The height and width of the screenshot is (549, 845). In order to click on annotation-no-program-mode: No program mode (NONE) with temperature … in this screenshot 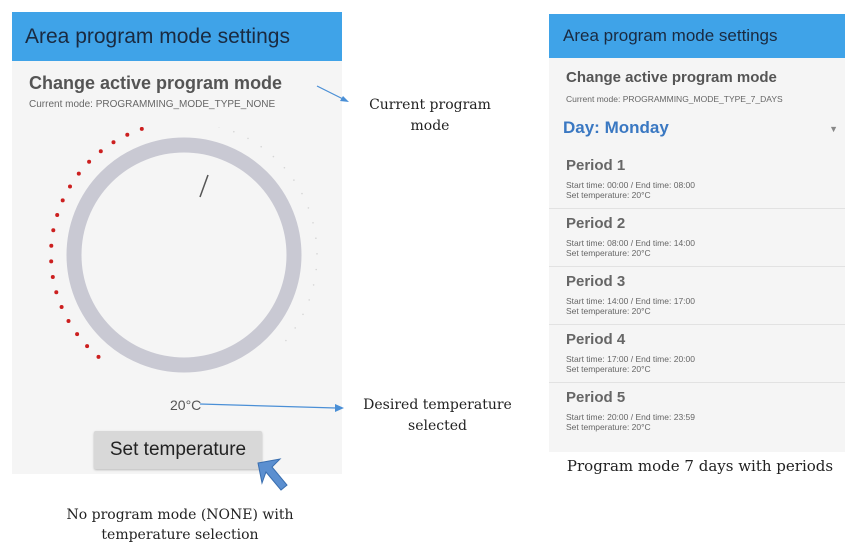, I will do `click(180, 525)`.